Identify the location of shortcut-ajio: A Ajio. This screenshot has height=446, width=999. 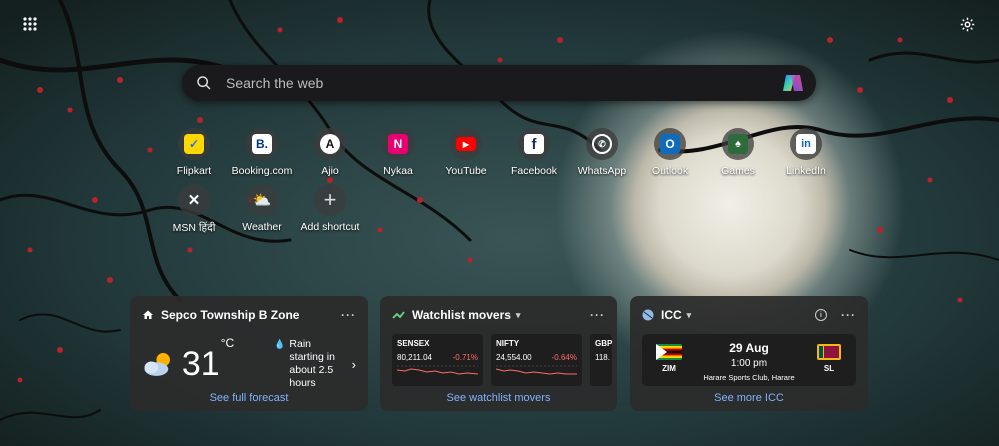
(330, 152).